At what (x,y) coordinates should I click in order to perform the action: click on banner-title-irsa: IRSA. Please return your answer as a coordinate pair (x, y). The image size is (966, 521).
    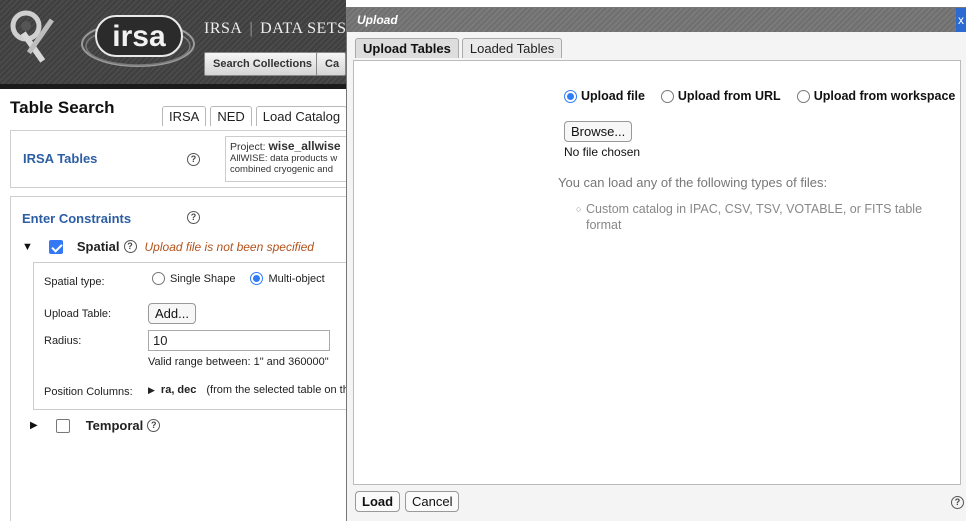
    Looking at the image, I should click on (223, 28).